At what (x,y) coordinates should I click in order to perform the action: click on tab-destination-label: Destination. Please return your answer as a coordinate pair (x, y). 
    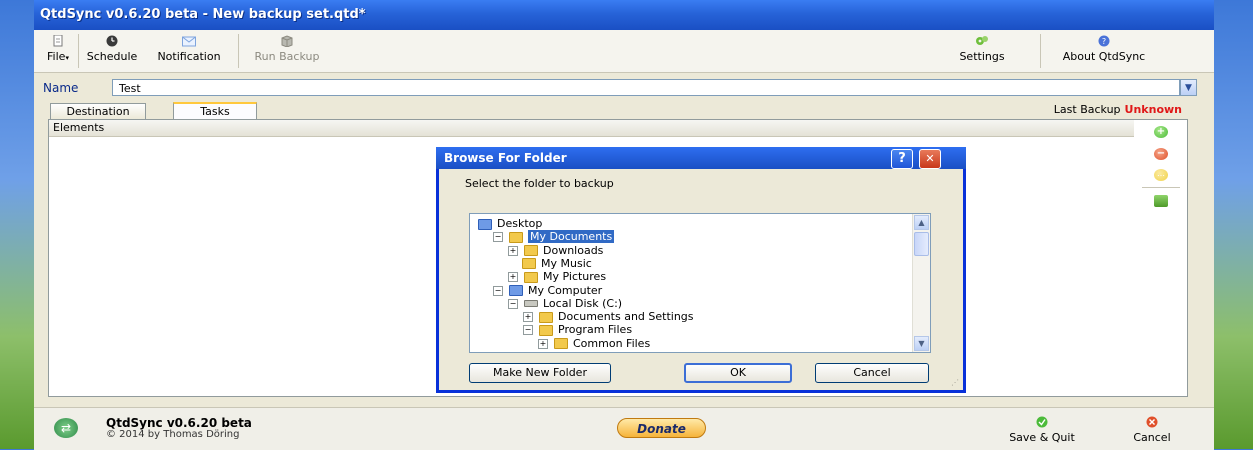
    Looking at the image, I should click on (98, 111).